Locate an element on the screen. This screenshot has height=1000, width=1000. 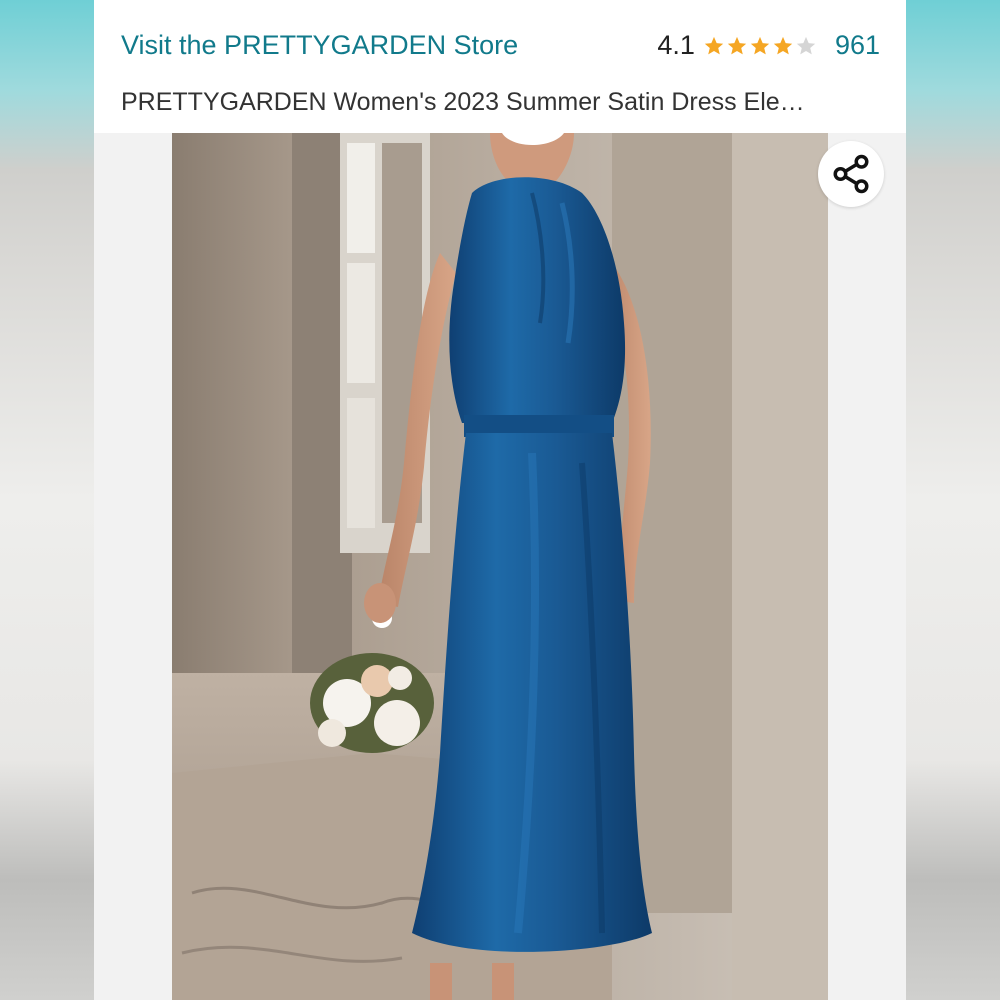
rating-summary: 4.1 961 is located at coordinates (768, 45).